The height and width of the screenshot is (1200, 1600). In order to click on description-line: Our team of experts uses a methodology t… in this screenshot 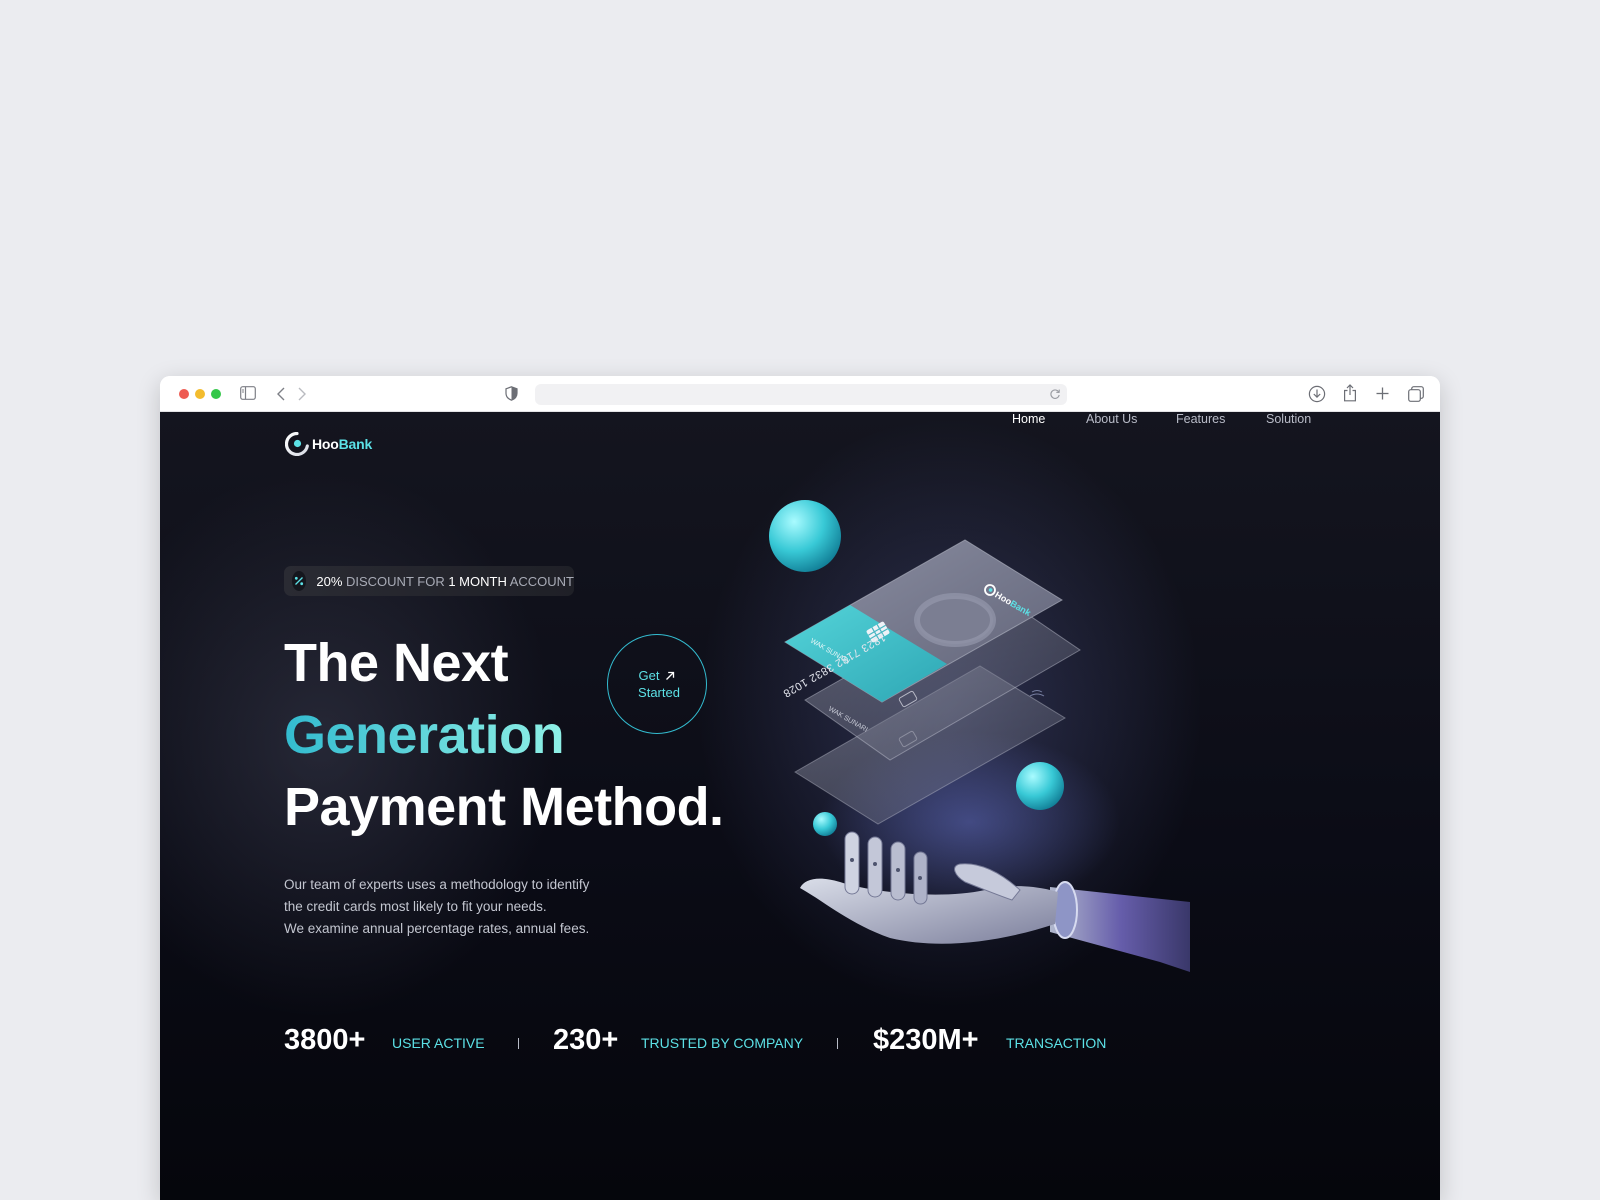, I will do `click(437, 884)`.